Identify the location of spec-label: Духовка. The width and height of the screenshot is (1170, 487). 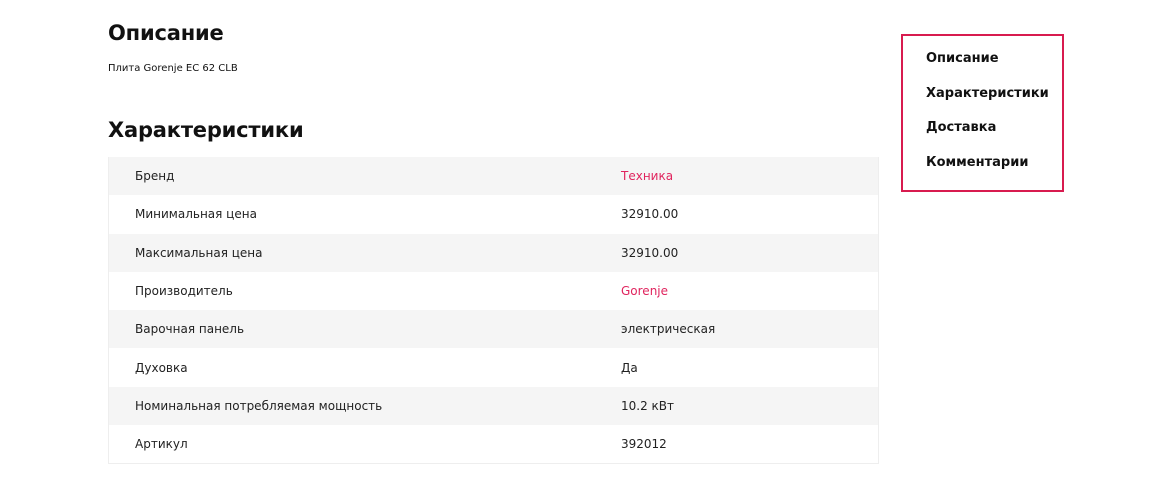
(161, 367).